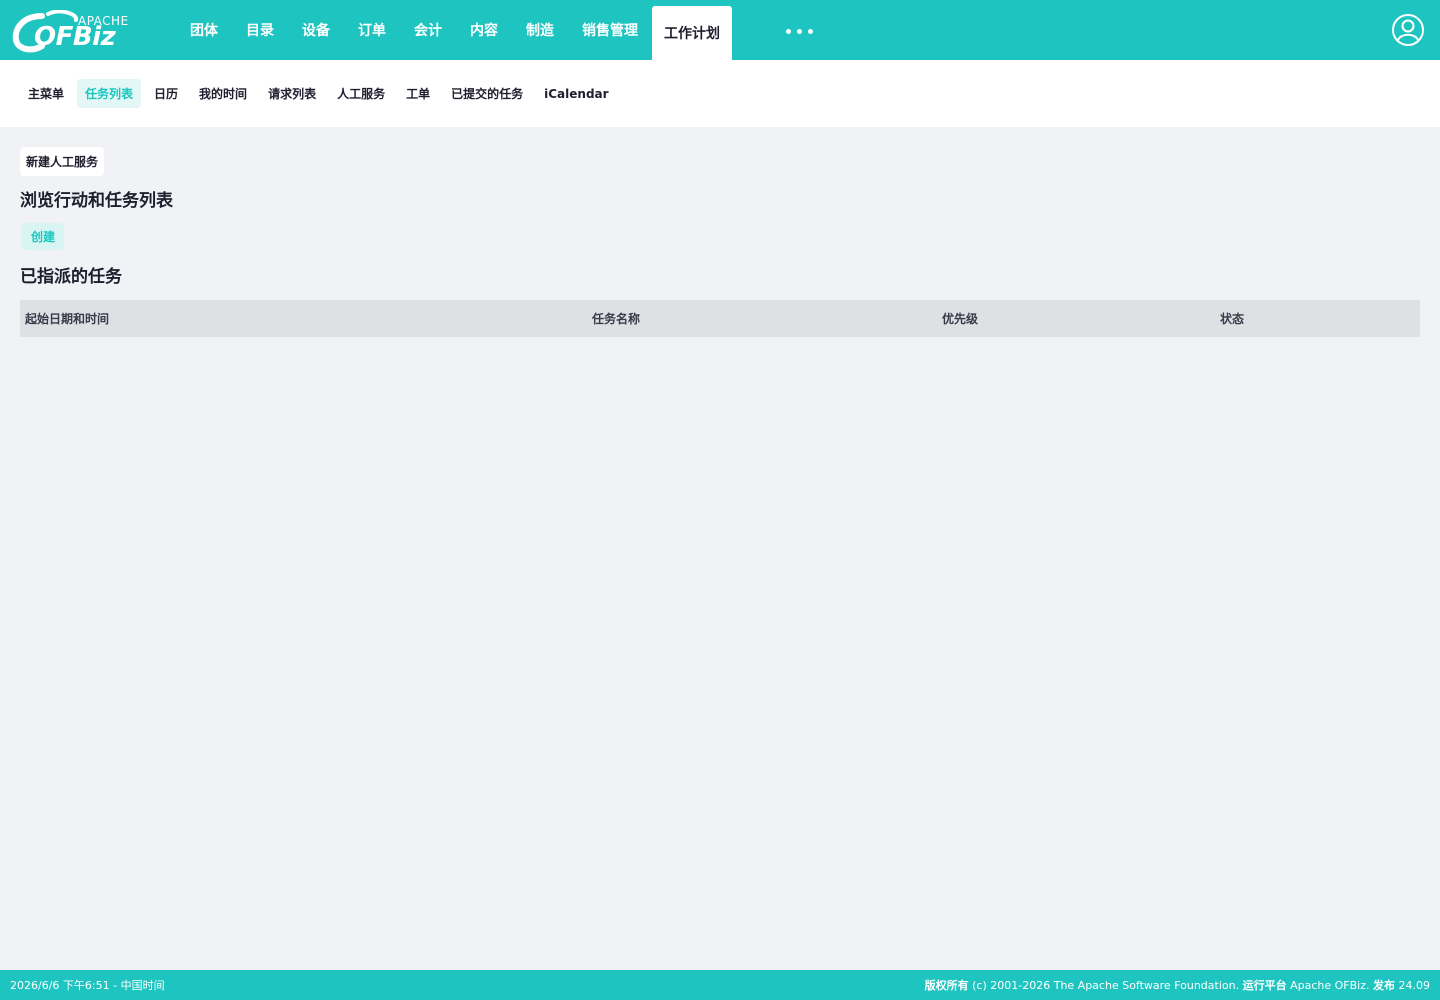  What do you see at coordinates (576, 94) in the screenshot?
I see `sub-nav-icalendar: iCalendar` at bounding box center [576, 94].